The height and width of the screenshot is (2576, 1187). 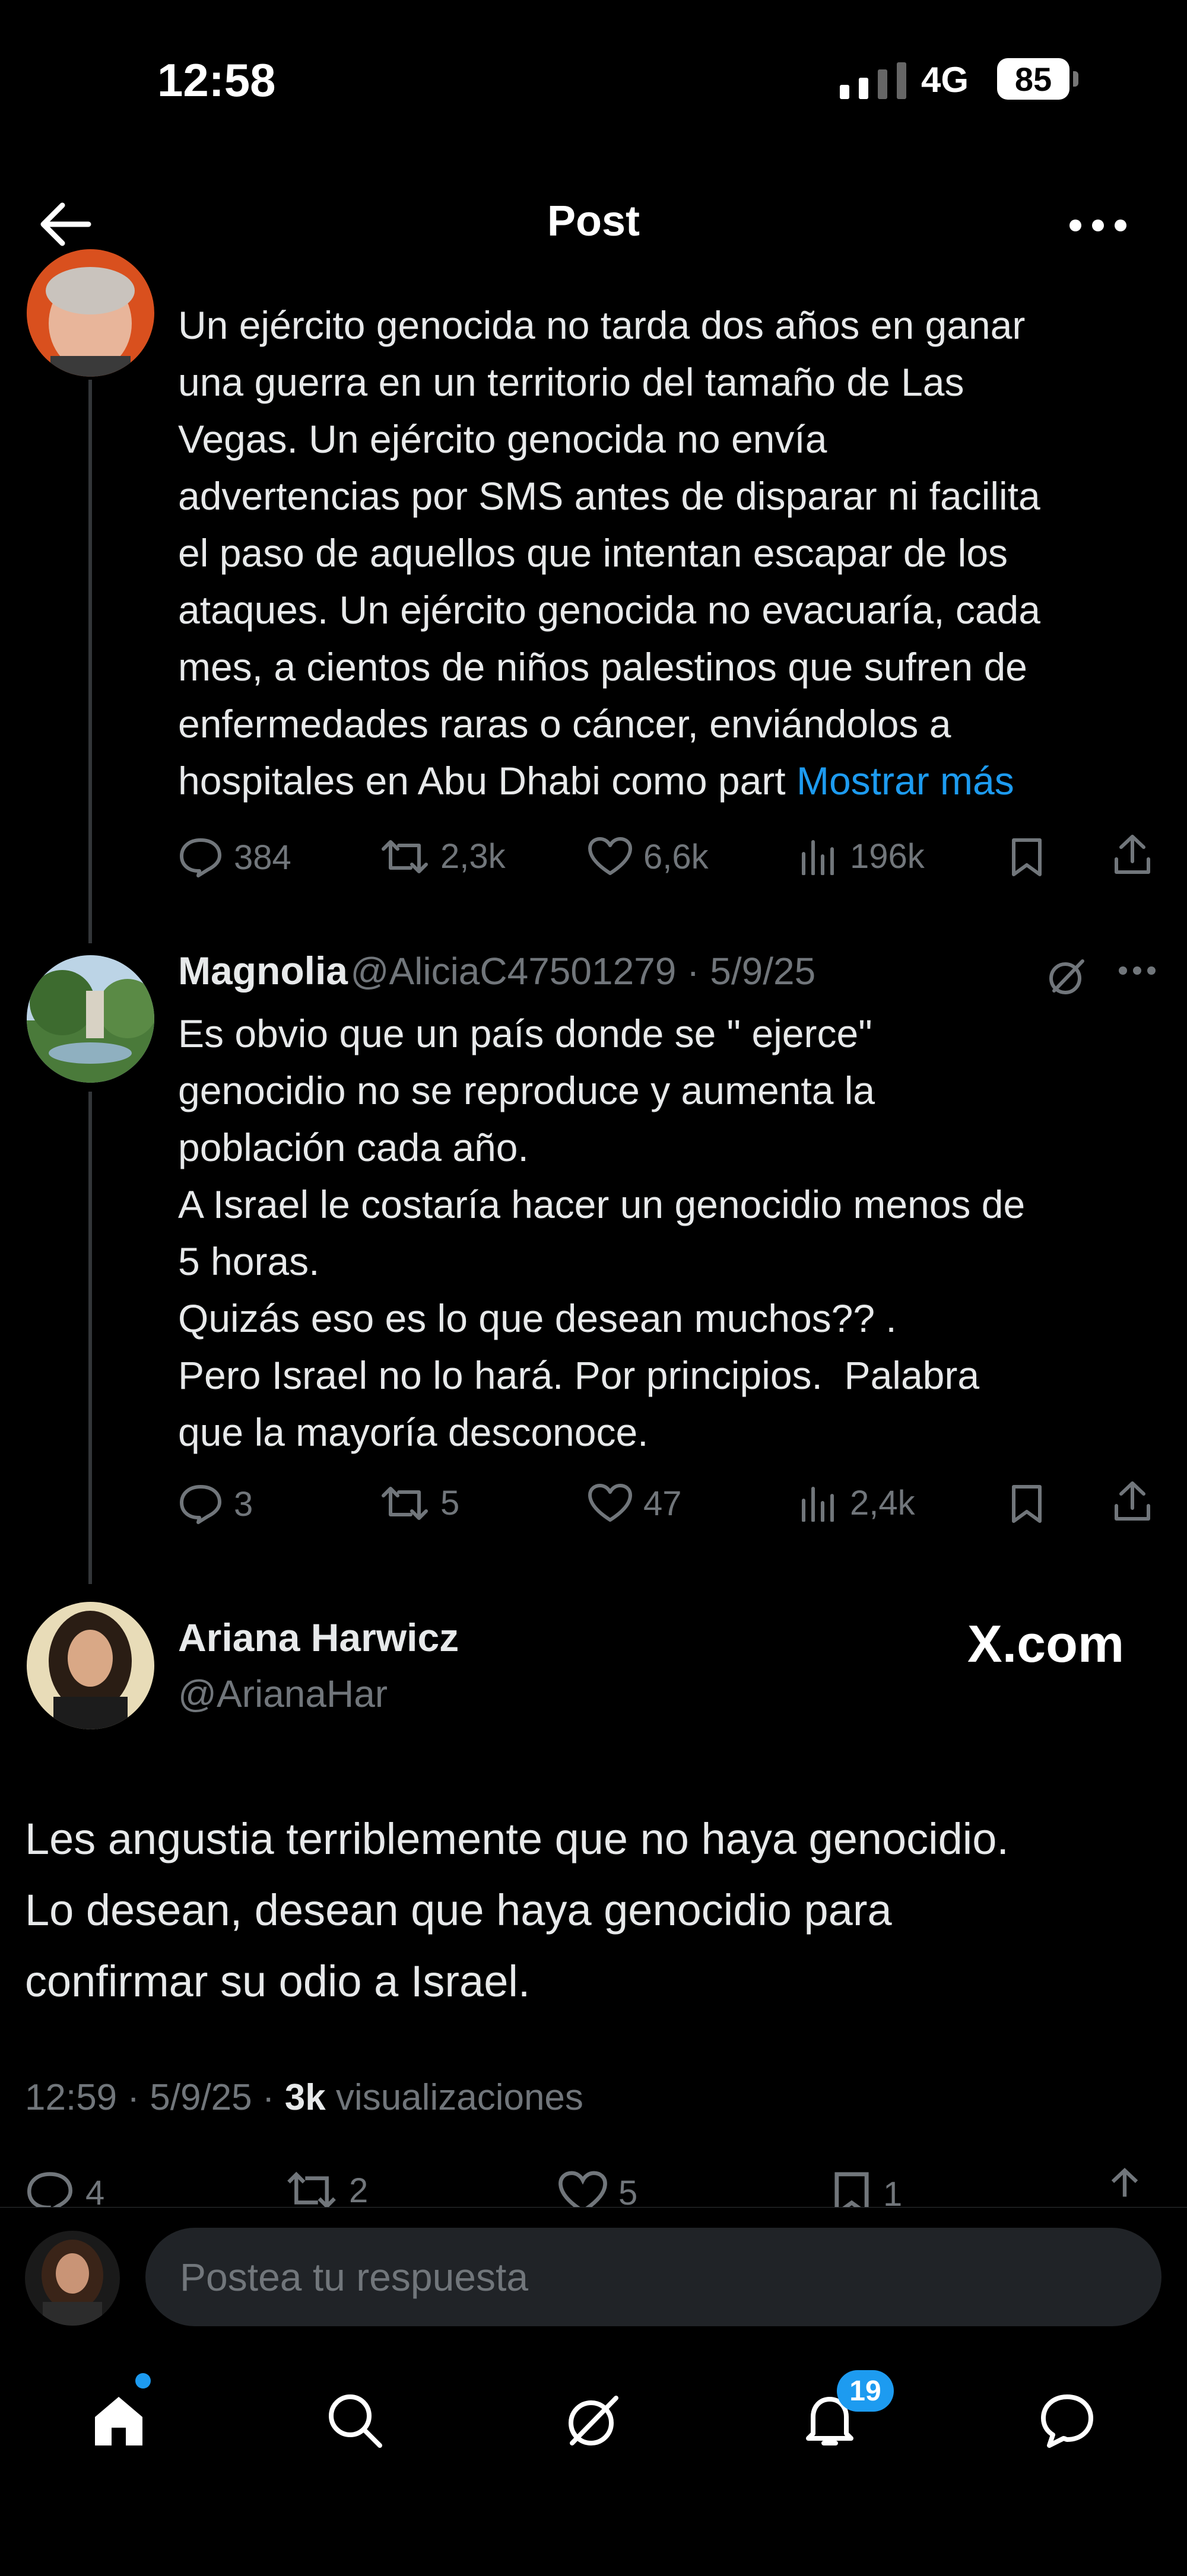 I want to click on repost-button: 2, so click(x=326, y=2188).